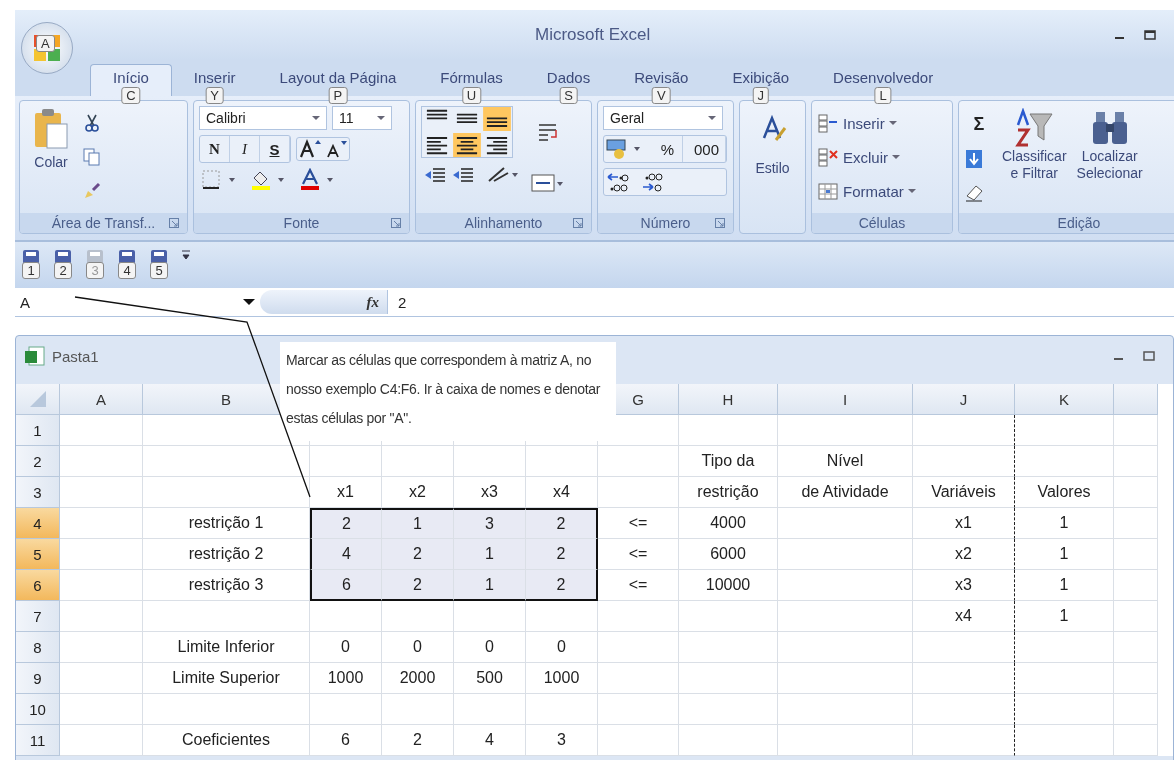 This screenshot has height=760, width=1174. Describe the element at coordinates (964, 399) in the screenshot. I see `column-header: J` at that location.